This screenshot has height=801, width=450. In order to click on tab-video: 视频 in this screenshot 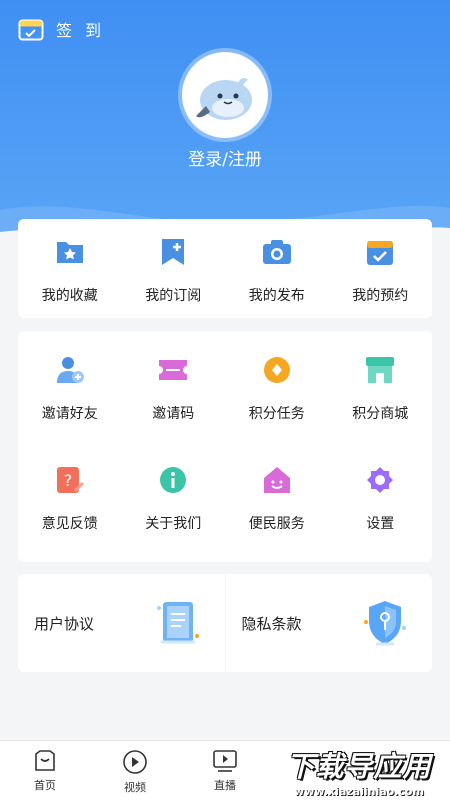, I will do `click(135, 771)`.